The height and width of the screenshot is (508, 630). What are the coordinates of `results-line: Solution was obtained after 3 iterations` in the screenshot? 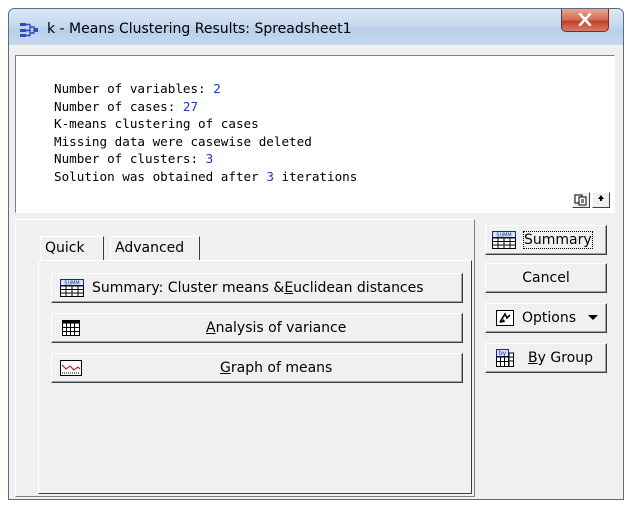 It's located at (205, 177).